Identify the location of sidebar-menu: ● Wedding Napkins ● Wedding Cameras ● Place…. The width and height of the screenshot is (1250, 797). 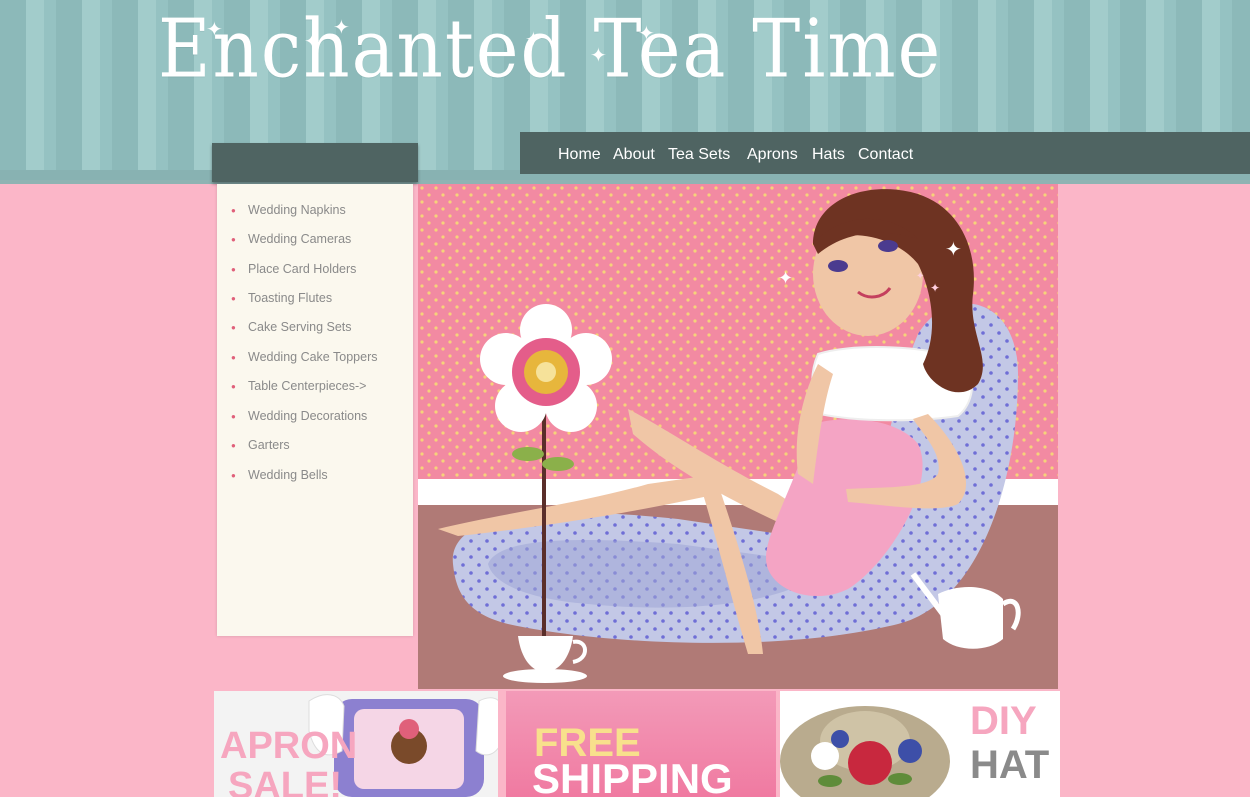
(315, 410).